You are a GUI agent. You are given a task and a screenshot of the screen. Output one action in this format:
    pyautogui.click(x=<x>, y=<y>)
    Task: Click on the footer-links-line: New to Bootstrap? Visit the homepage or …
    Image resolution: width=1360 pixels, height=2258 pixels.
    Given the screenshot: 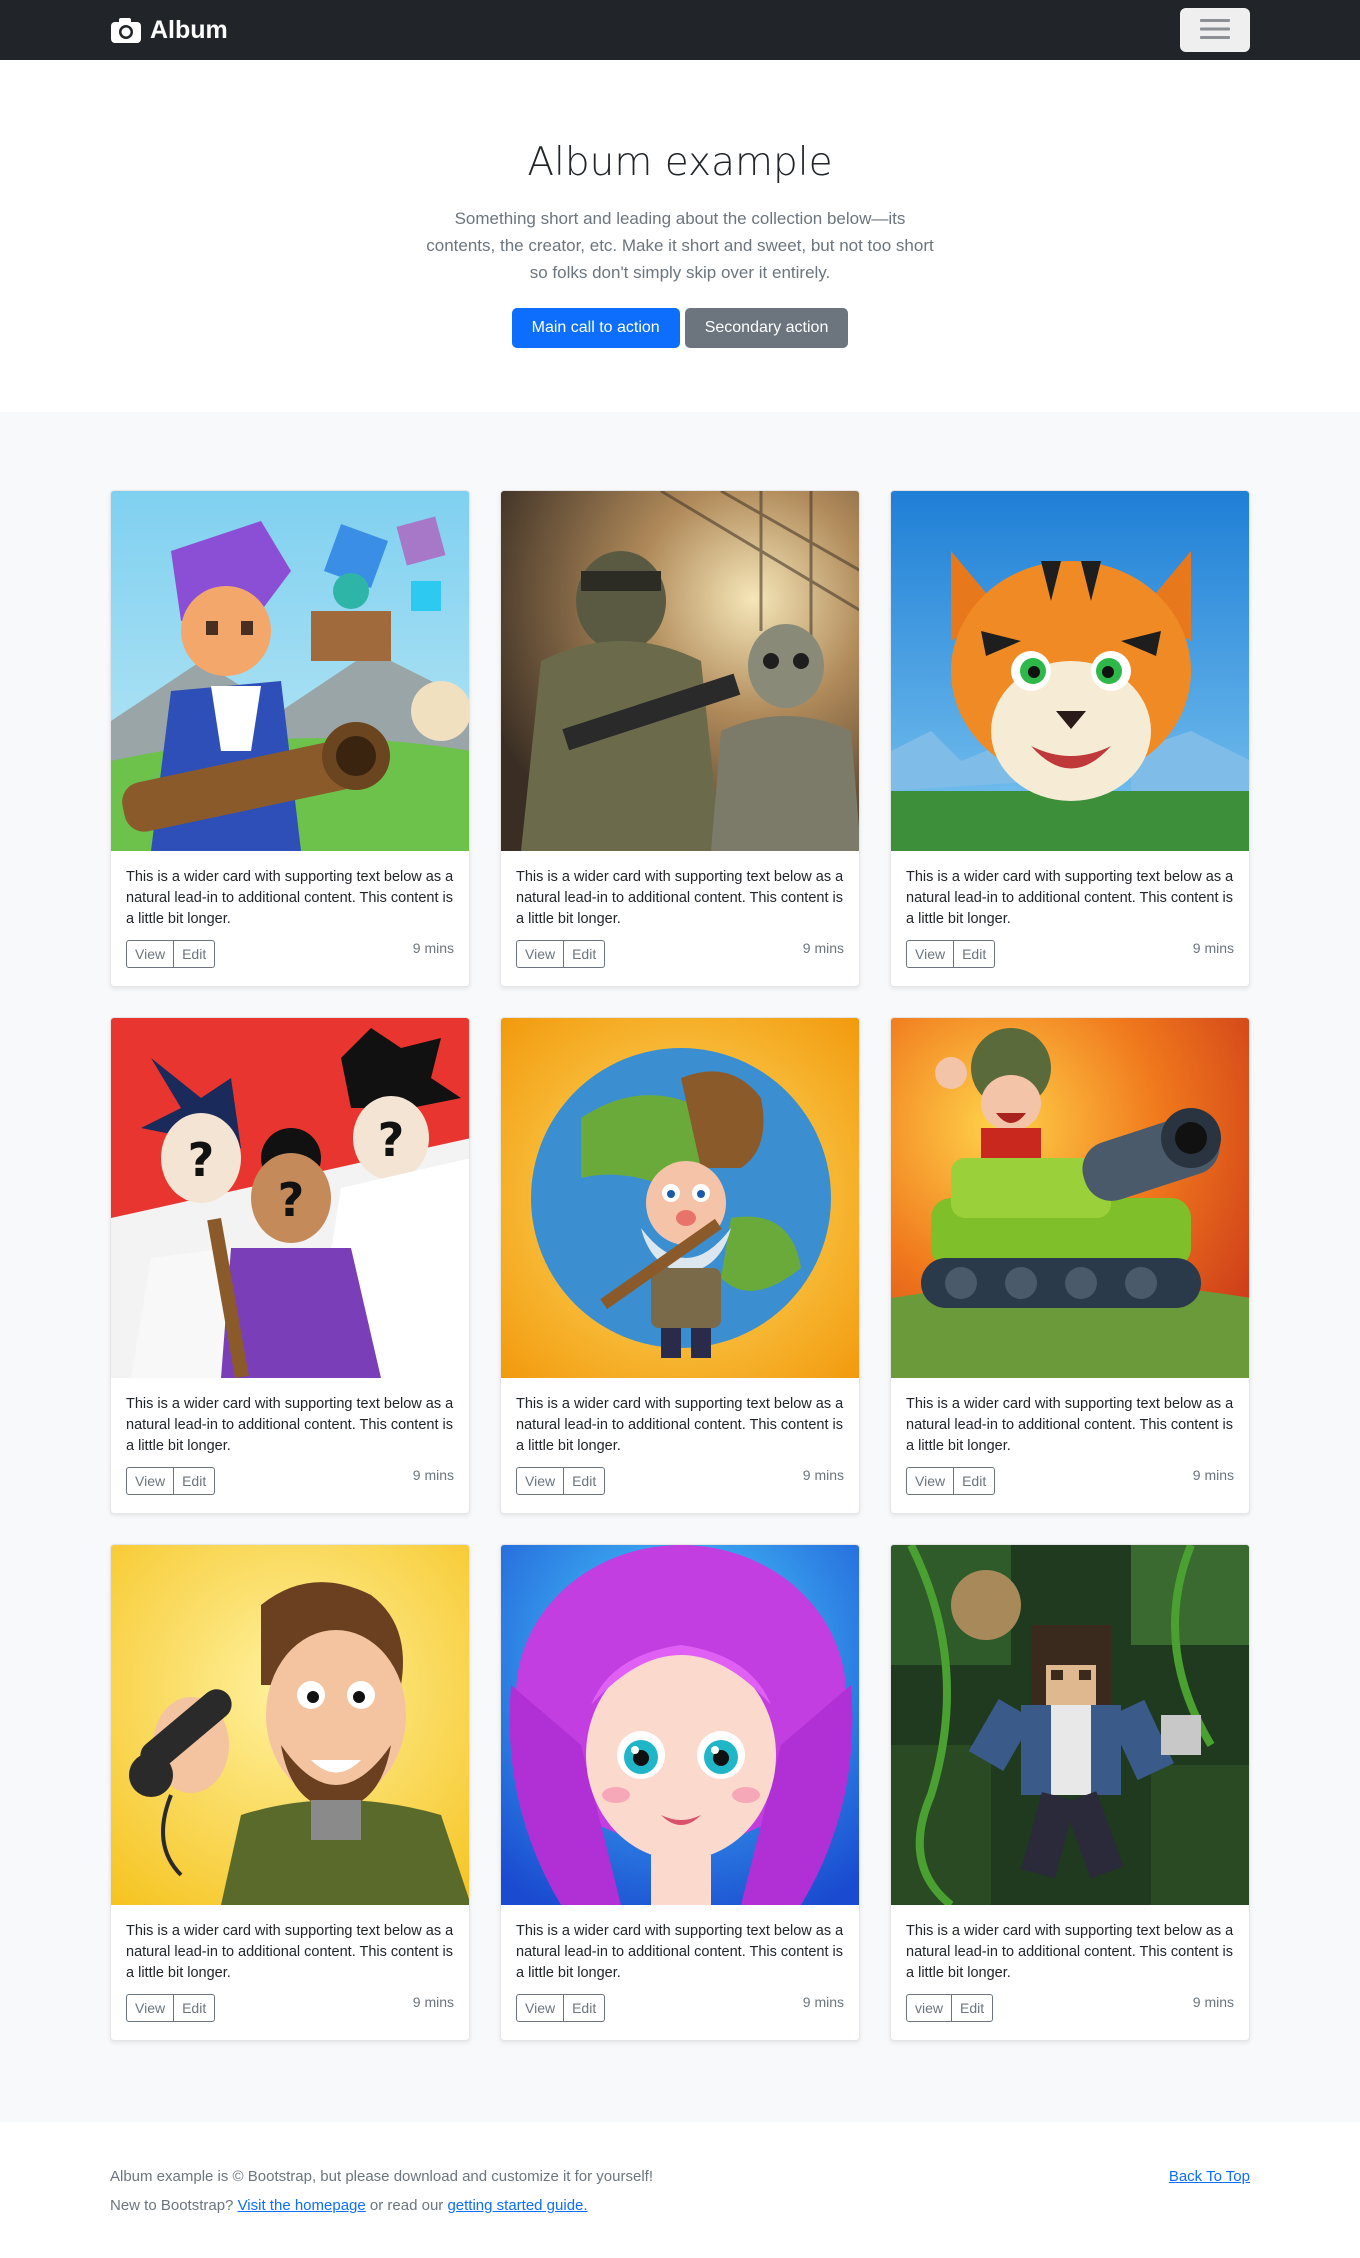 What is the action you would take?
    pyautogui.click(x=680, y=2205)
    